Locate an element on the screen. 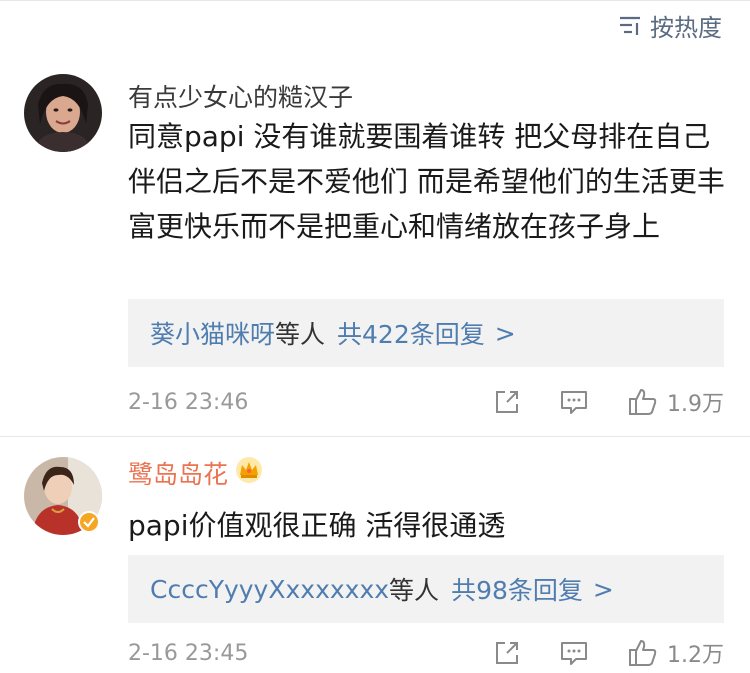  username: 鹭岛岛花 is located at coordinates (178, 473).